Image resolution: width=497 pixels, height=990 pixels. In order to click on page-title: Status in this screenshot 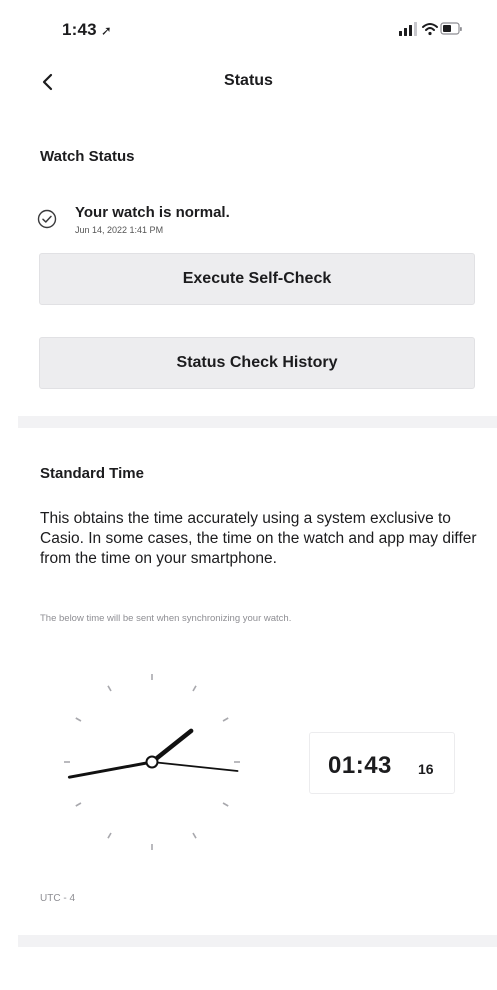, I will do `click(248, 80)`.